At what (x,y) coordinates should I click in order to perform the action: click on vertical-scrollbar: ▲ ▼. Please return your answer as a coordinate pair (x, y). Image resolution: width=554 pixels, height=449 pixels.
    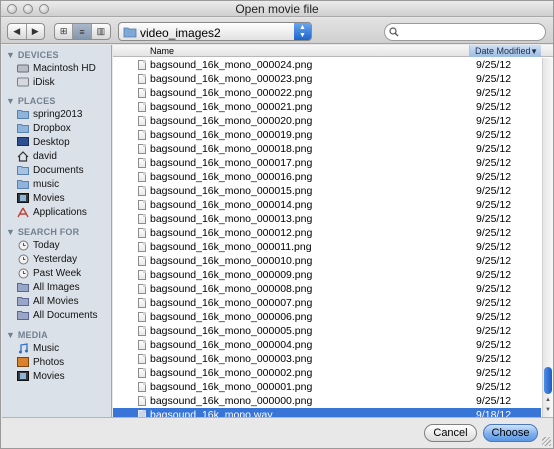
    Looking at the image, I should click on (547, 237).